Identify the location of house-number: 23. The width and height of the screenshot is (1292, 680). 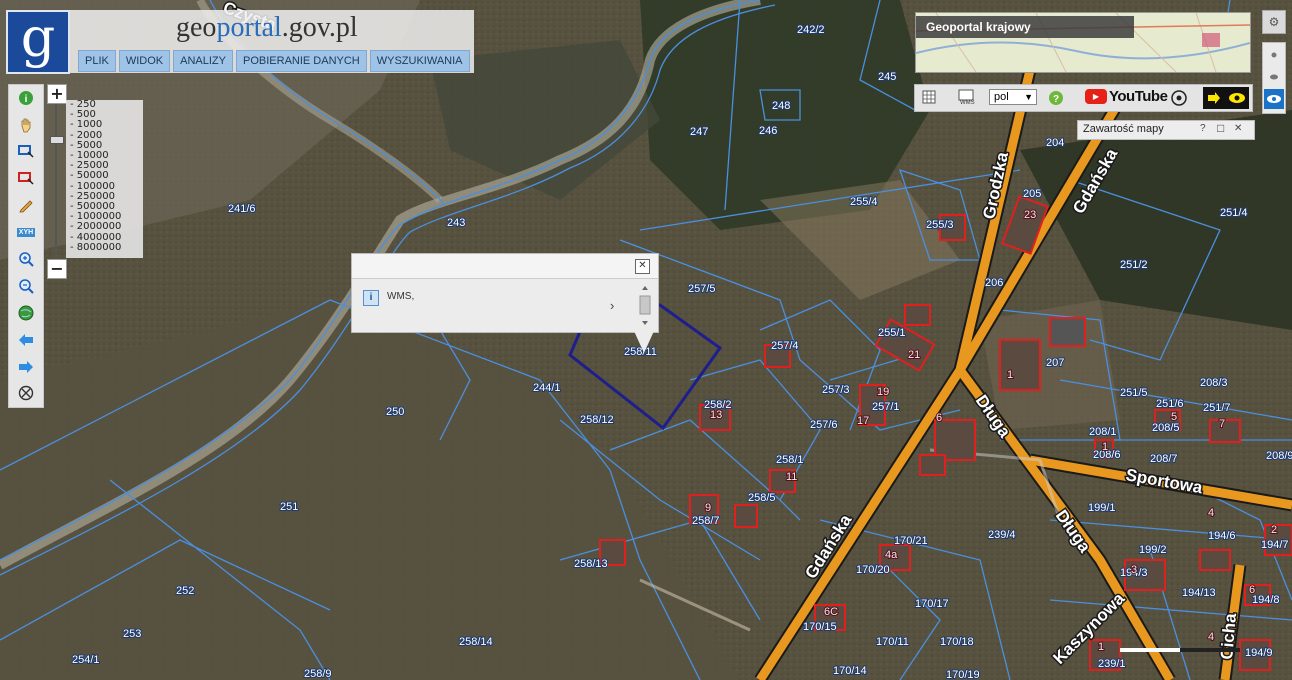
(1030, 215).